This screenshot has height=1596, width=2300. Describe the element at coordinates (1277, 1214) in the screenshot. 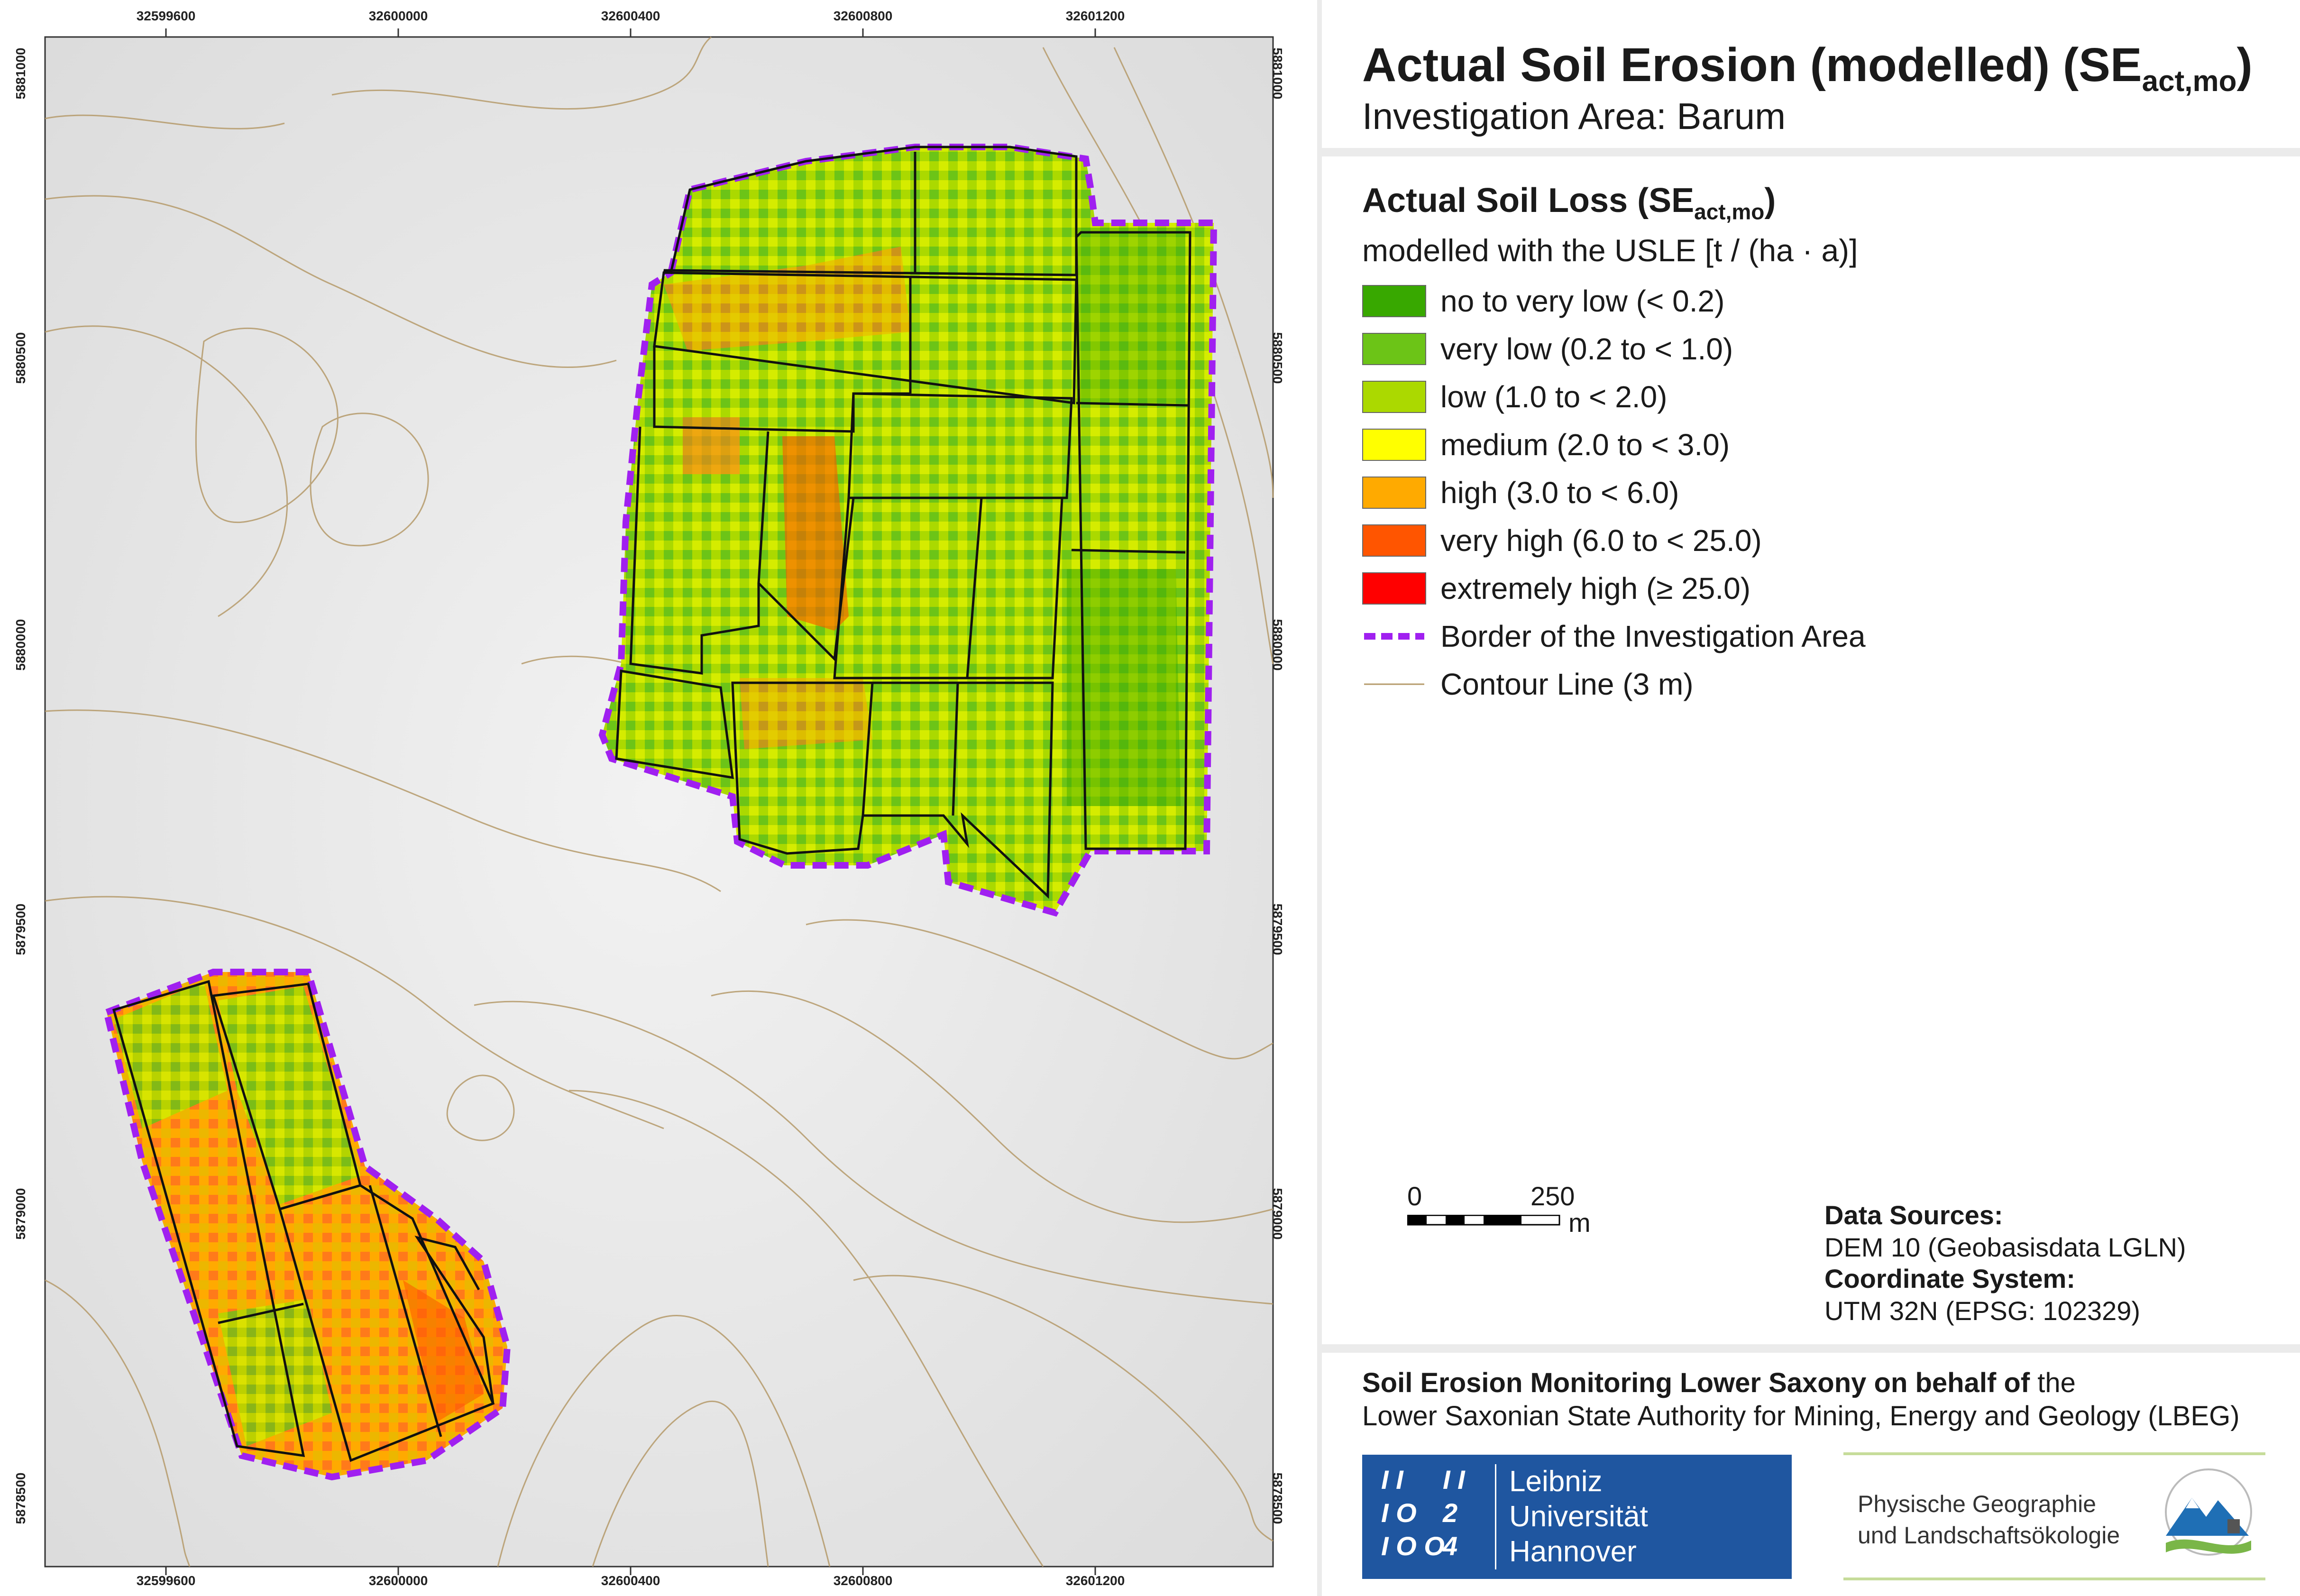

I see `tick-y-right: 5879000` at that location.